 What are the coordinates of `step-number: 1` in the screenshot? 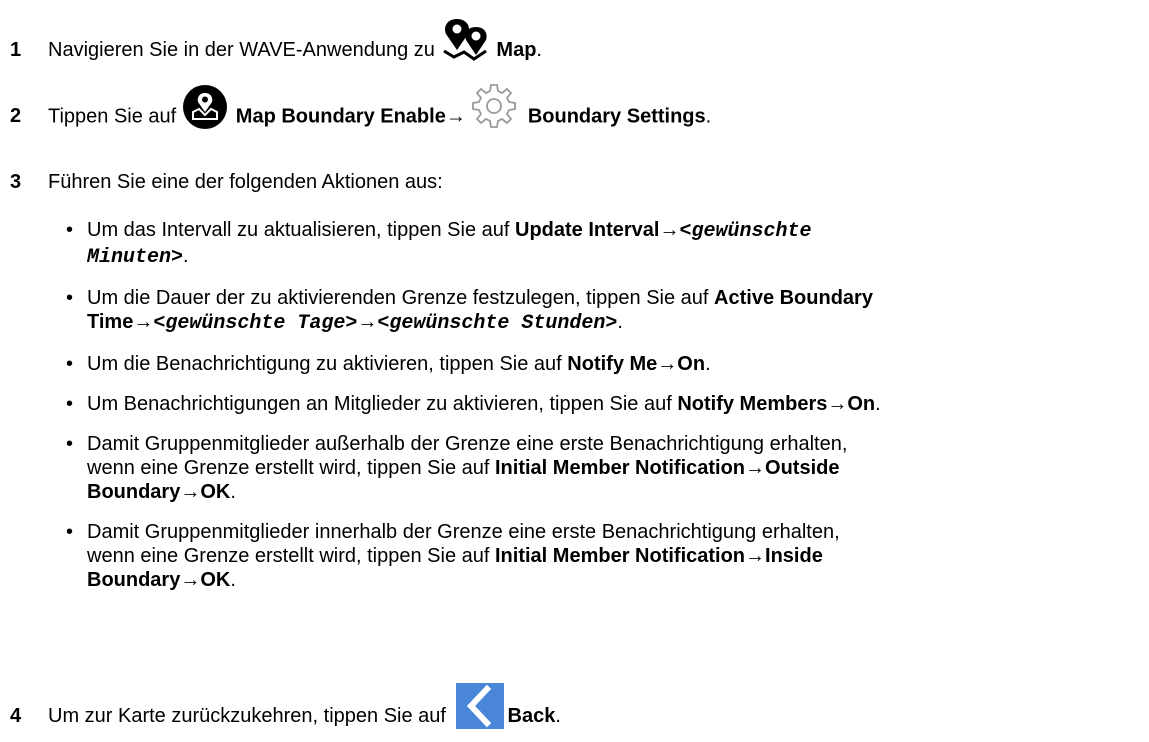 It's located at (16, 50).